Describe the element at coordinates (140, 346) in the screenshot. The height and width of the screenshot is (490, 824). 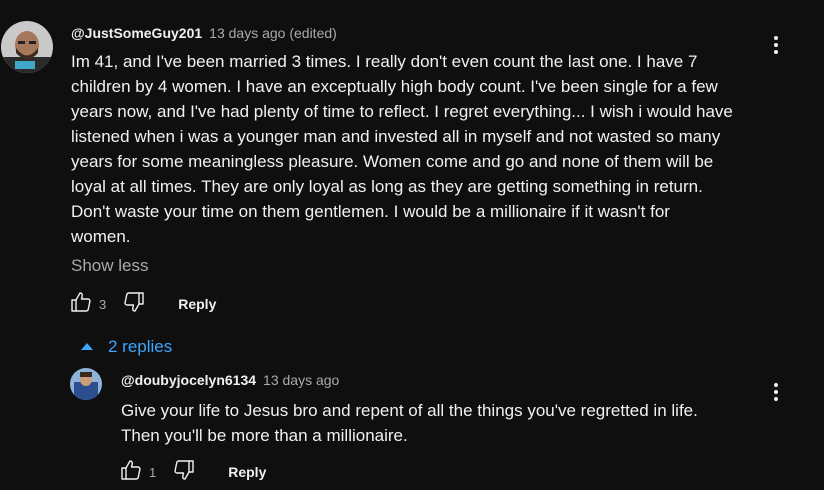
I see `replies-count-label: 2 replies` at that location.